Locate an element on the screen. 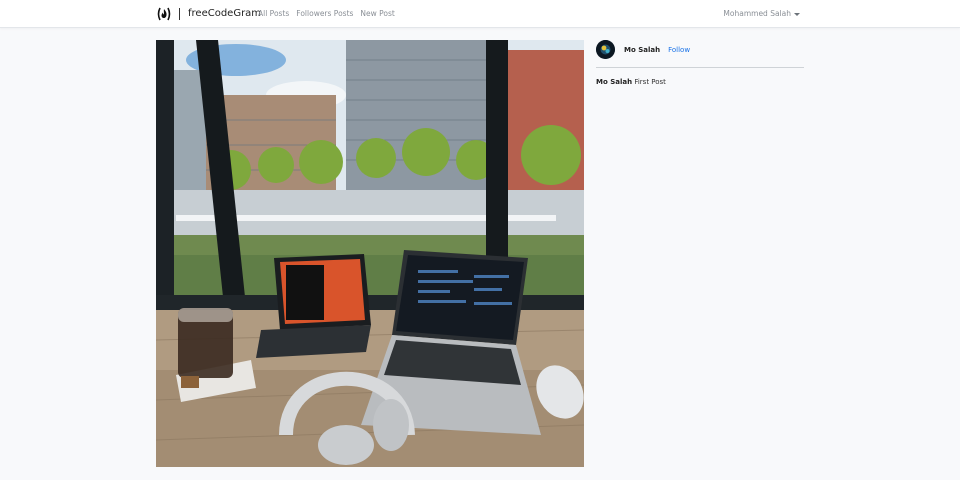 Image resolution: width=960 pixels, height=480 pixels. post-sidebar: Mo Salah Follow Mo Salah First Post is located at coordinates (700, 63).